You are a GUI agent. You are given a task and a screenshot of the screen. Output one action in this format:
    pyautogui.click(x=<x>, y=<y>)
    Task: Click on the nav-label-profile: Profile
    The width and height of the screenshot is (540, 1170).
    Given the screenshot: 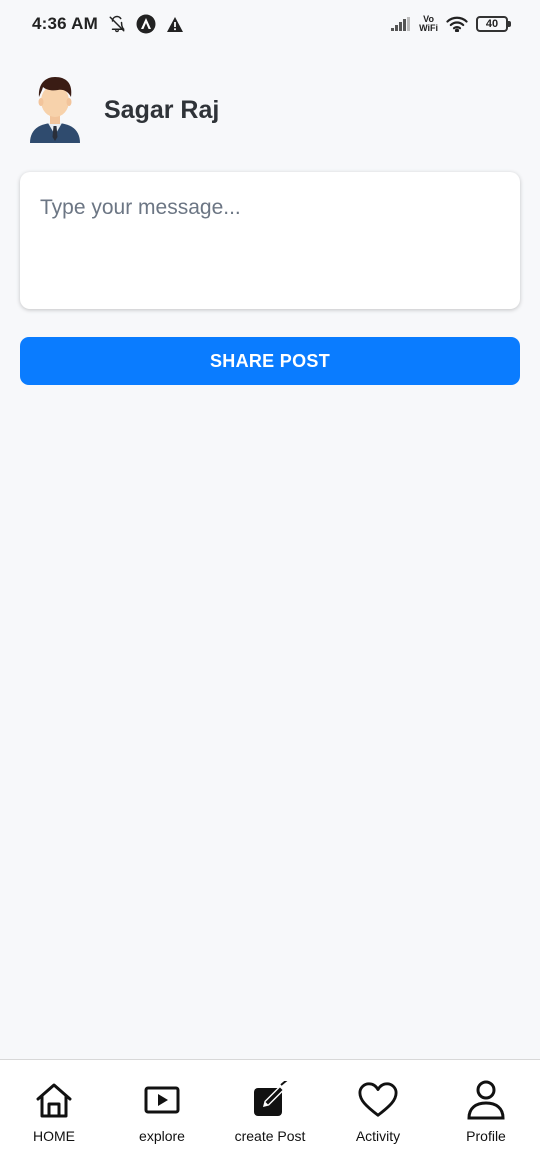 What is the action you would take?
    pyautogui.click(x=486, y=1136)
    